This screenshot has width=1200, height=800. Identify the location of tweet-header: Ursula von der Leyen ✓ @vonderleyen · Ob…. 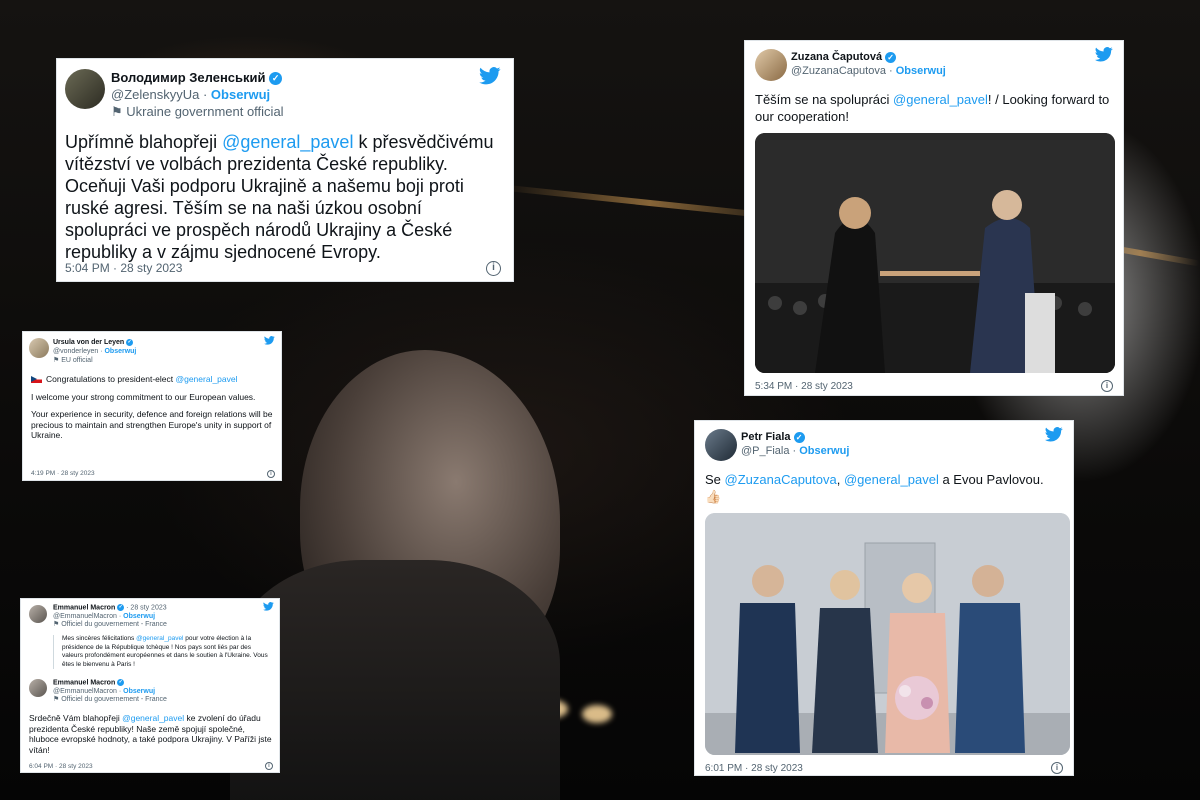
(95, 351).